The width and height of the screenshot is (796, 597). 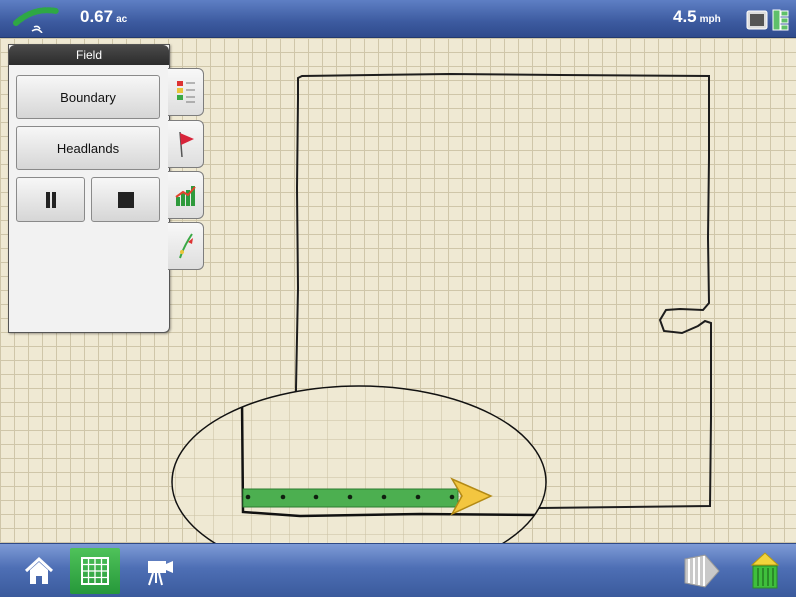 What do you see at coordinates (685, 16) in the screenshot?
I see `speed-value: 4.5` at bounding box center [685, 16].